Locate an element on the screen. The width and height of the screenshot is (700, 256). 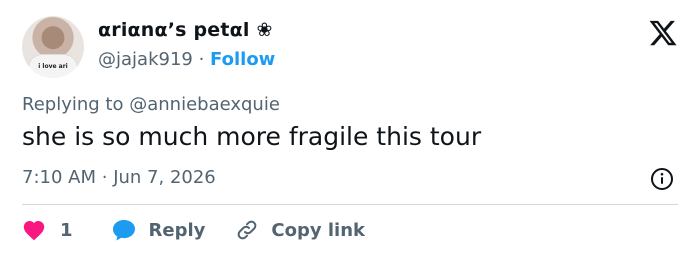
reply-bubble-icon is located at coordinates (123, 230).